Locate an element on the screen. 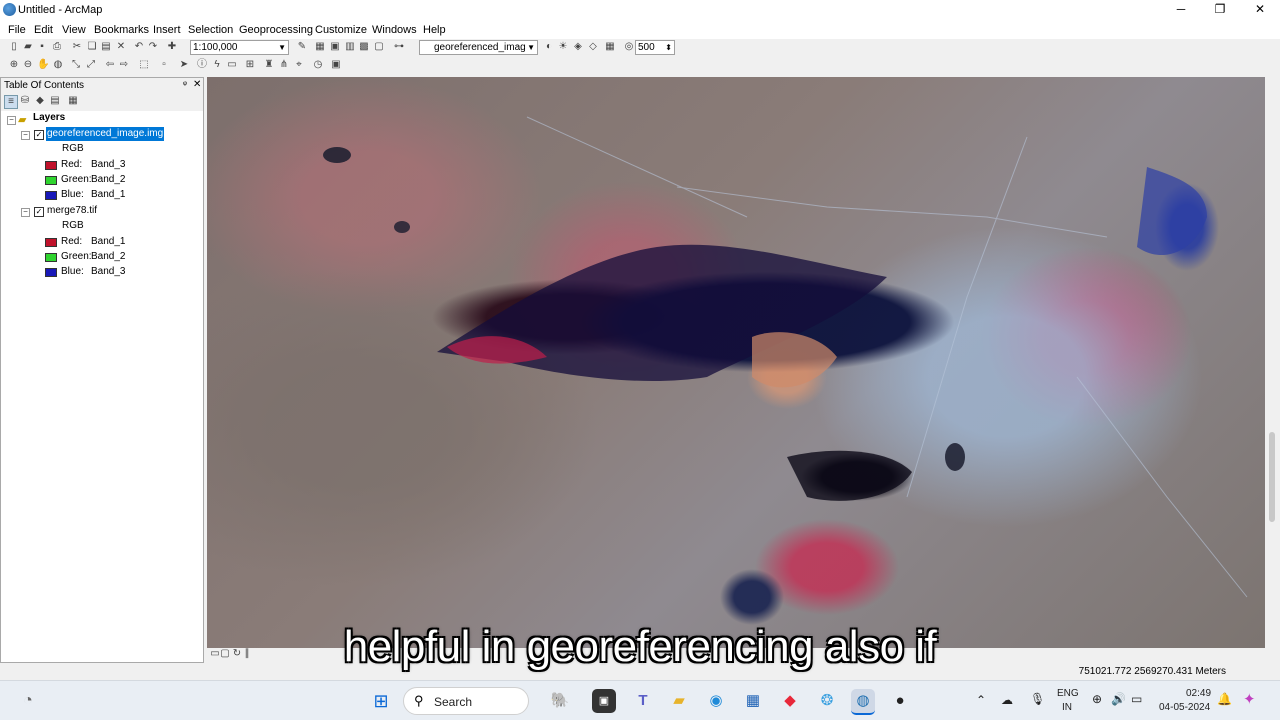  python-icon: ❂ is located at coordinates (827, 701).